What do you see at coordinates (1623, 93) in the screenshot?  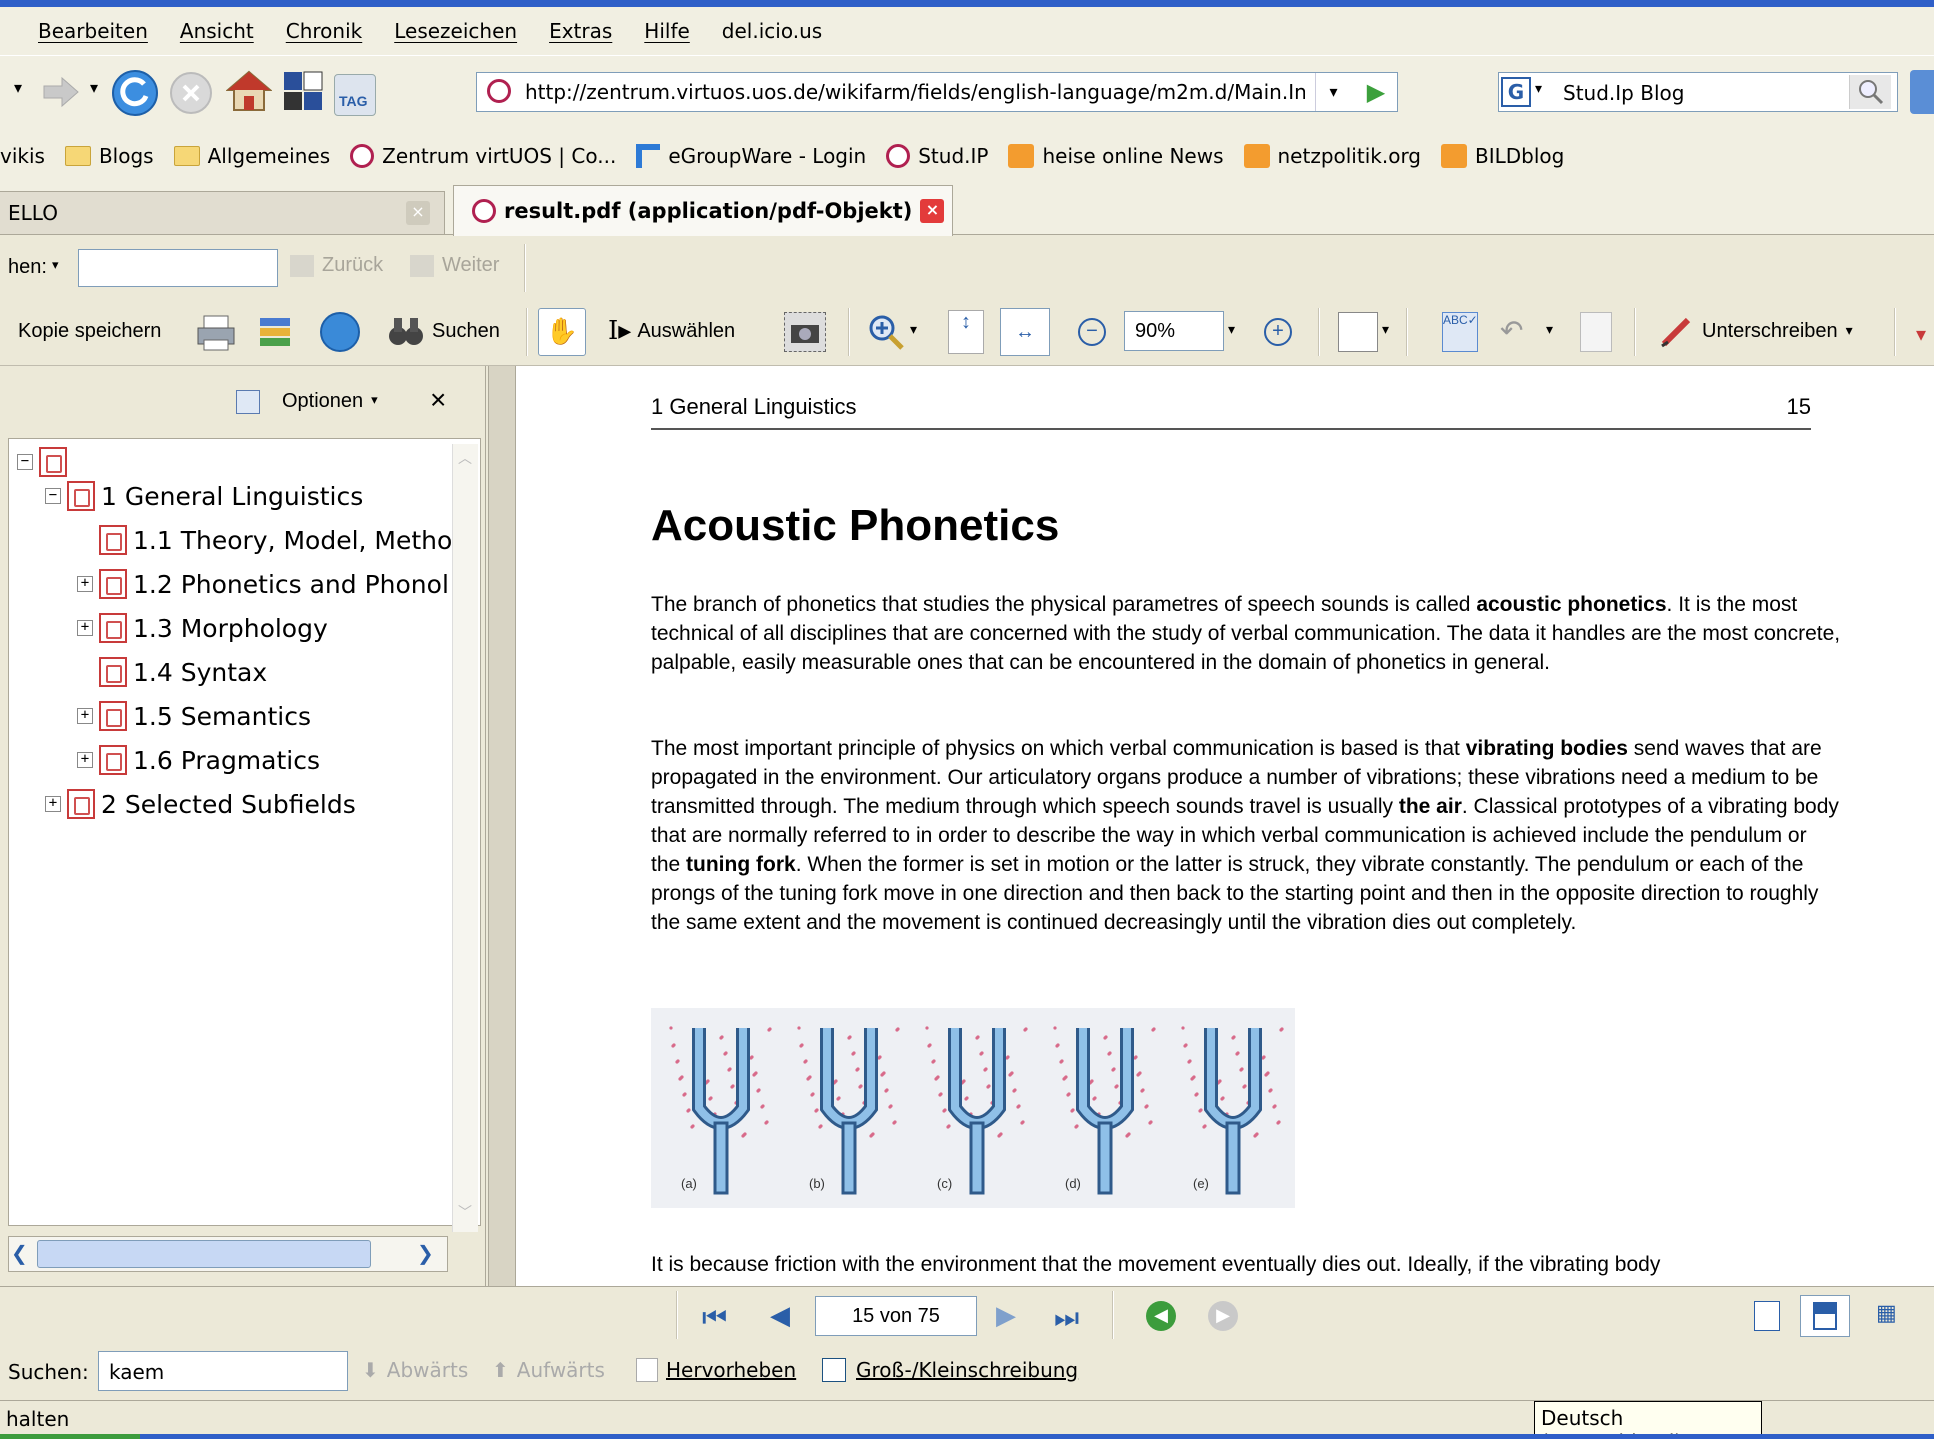 I see `search-input: Stud.Ip Blog` at bounding box center [1623, 93].